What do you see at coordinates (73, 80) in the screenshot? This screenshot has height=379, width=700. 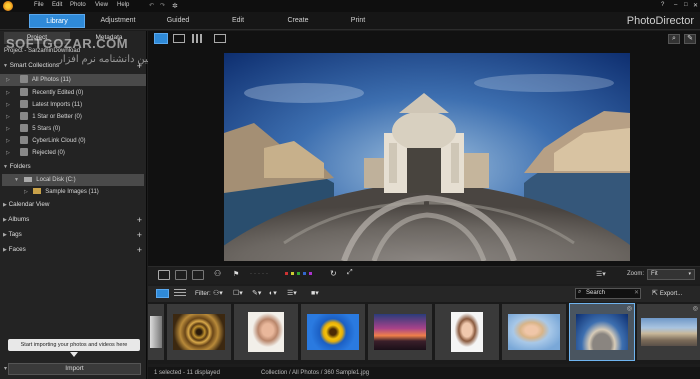 I see `sidebar-item-all-photos: ▷ All Photos (11)` at bounding box center [73, 80].